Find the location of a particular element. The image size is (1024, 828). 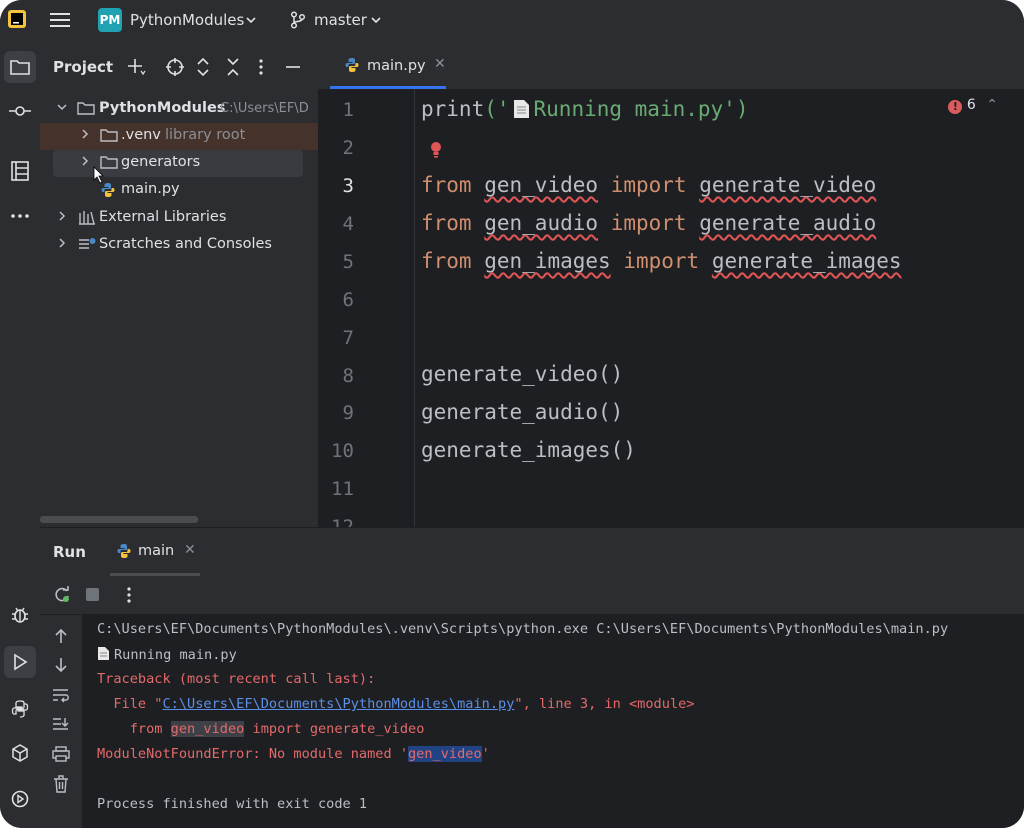

line-number: 3 is located at coordinates (348, 186).